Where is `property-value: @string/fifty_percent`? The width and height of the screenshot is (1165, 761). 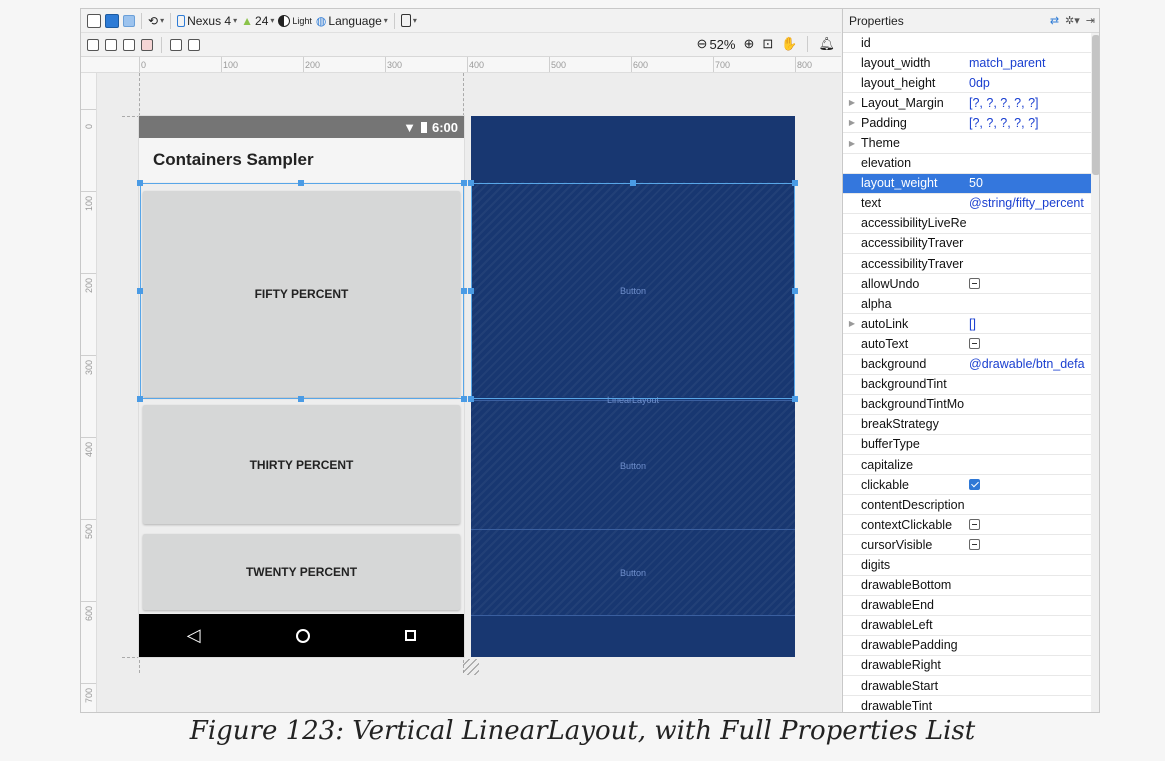
property-value: @string/fifty_percent is located at coordinates (1034, 203).